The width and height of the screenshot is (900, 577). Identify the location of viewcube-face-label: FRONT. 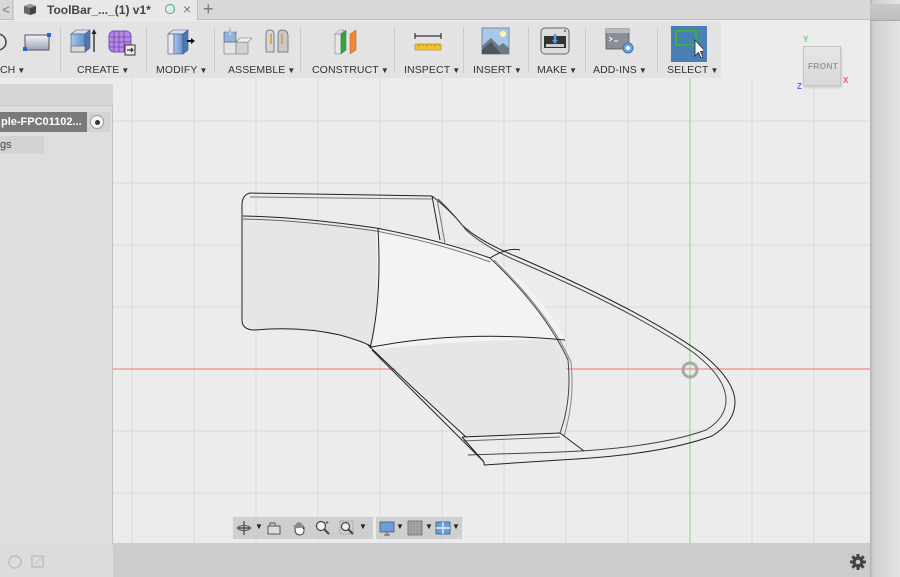
(823, 66).